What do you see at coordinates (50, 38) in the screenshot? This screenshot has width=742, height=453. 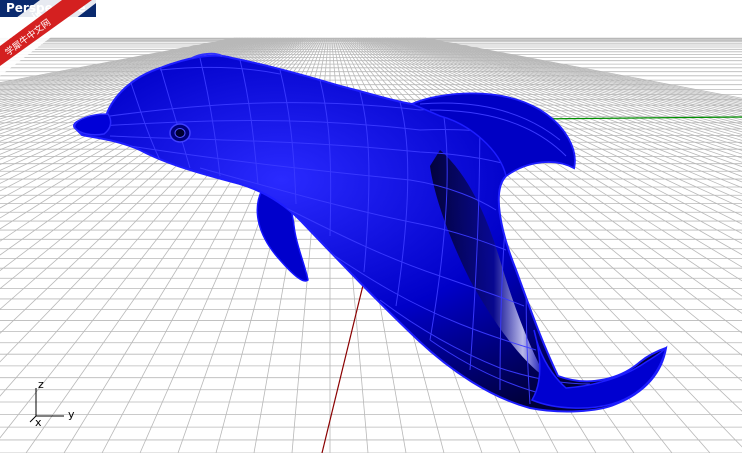 I see `site-watermark: xuexiniu 学犀牛中文网` at bounding box center [50, 38].